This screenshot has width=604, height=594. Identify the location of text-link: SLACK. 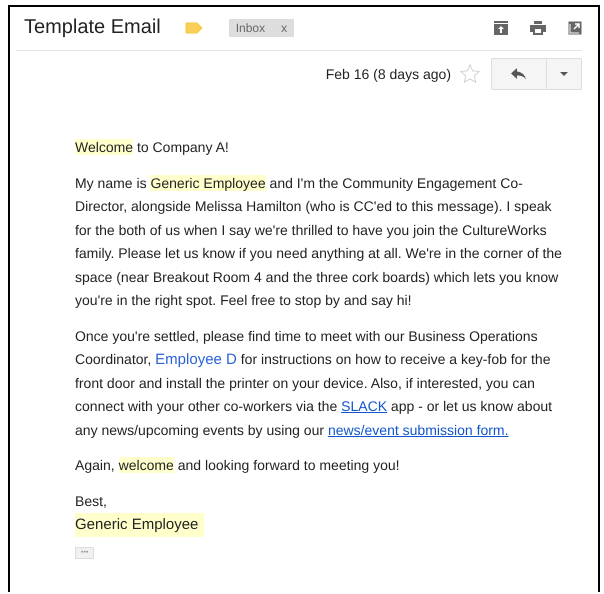
(364, 406).